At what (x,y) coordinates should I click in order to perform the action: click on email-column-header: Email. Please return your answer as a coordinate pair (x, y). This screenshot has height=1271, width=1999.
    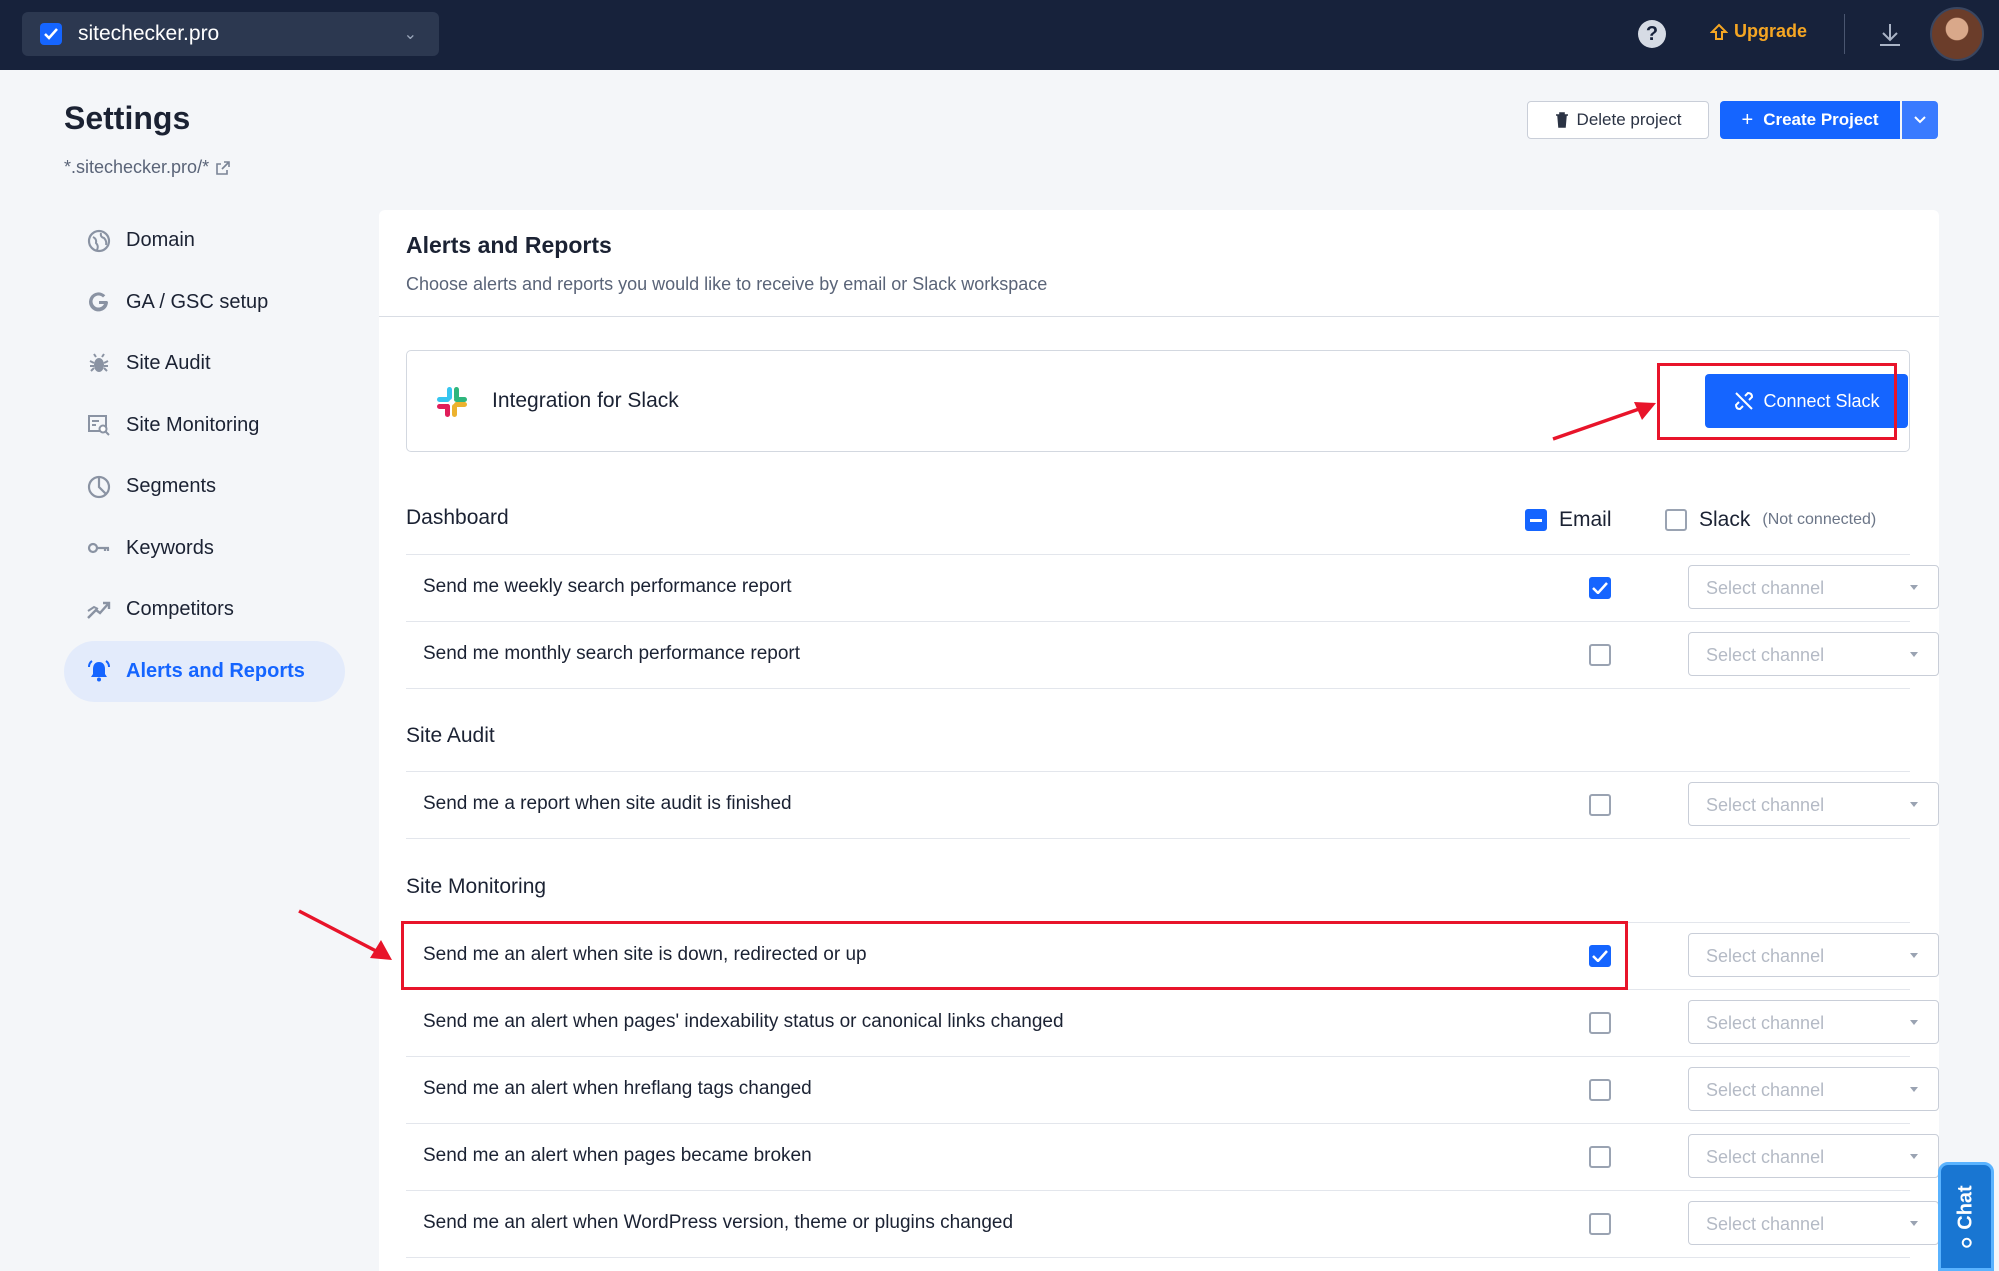
    Looking at the image, I should click on (1568, 520).